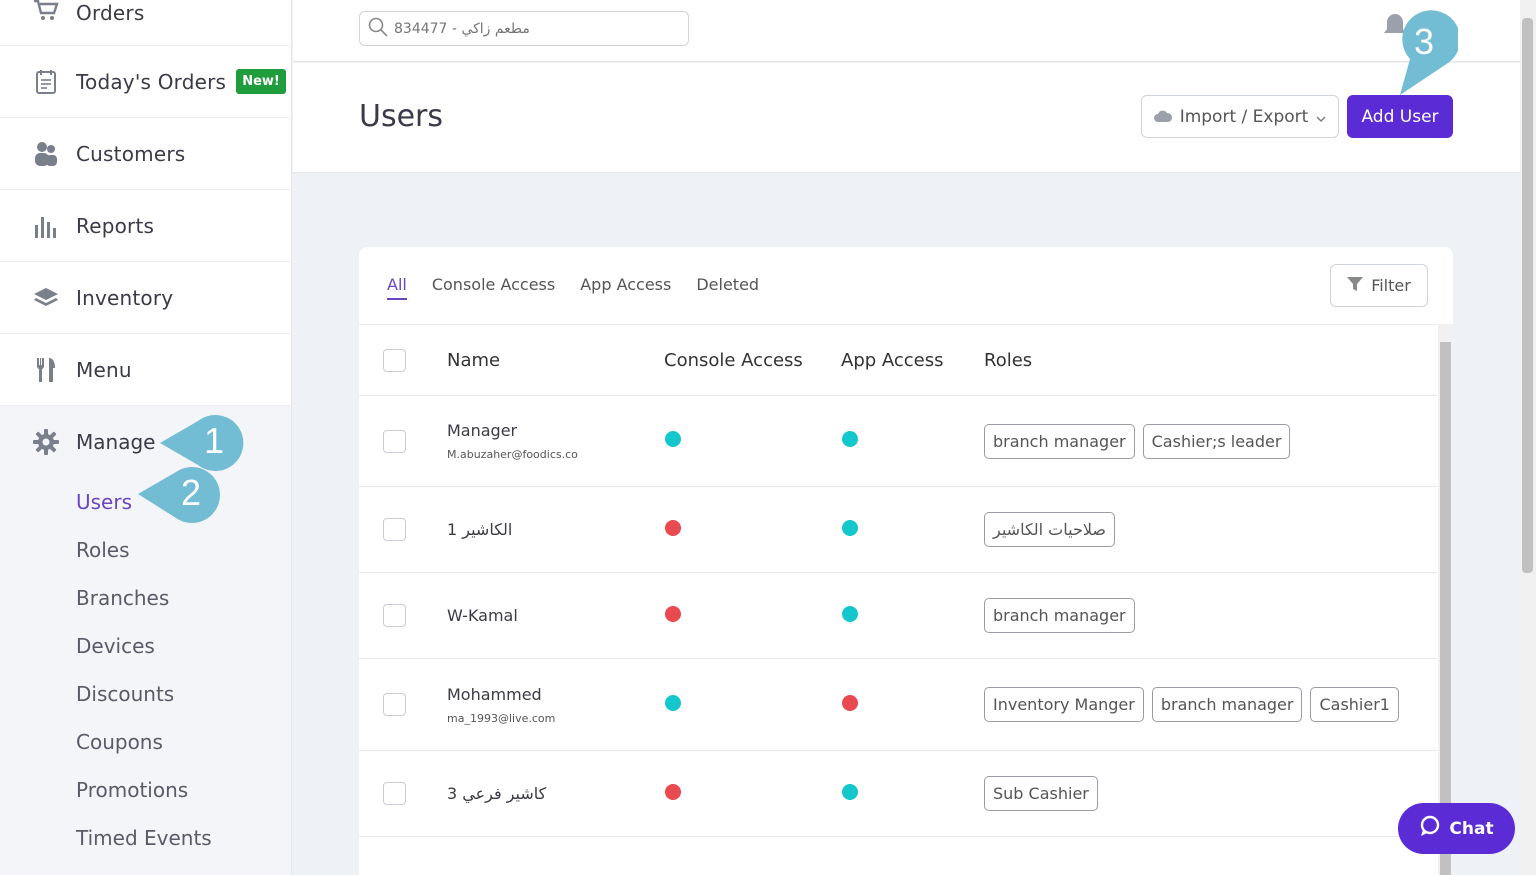 The height and width of the screenshot is (875, 1536). I want to click on user-name: W-Kamal, so click(482, 615).